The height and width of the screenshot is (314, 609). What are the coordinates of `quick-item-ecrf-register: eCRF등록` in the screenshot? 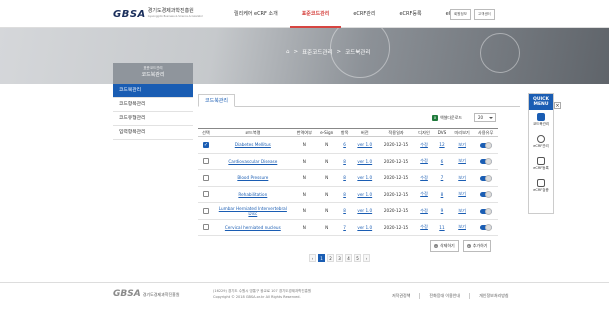 It's located at (541, 165).